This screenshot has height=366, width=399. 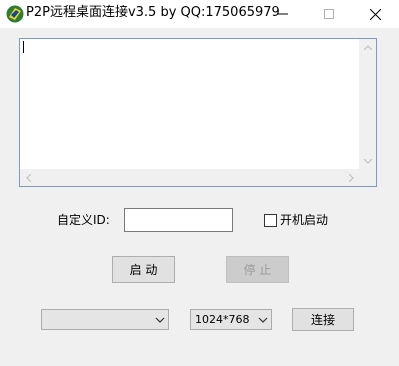 What do you see at coordinates (83, 220) in the screenshot?
I see `custom-id-label: 自定义ID:` at bounding box center [83, 220].